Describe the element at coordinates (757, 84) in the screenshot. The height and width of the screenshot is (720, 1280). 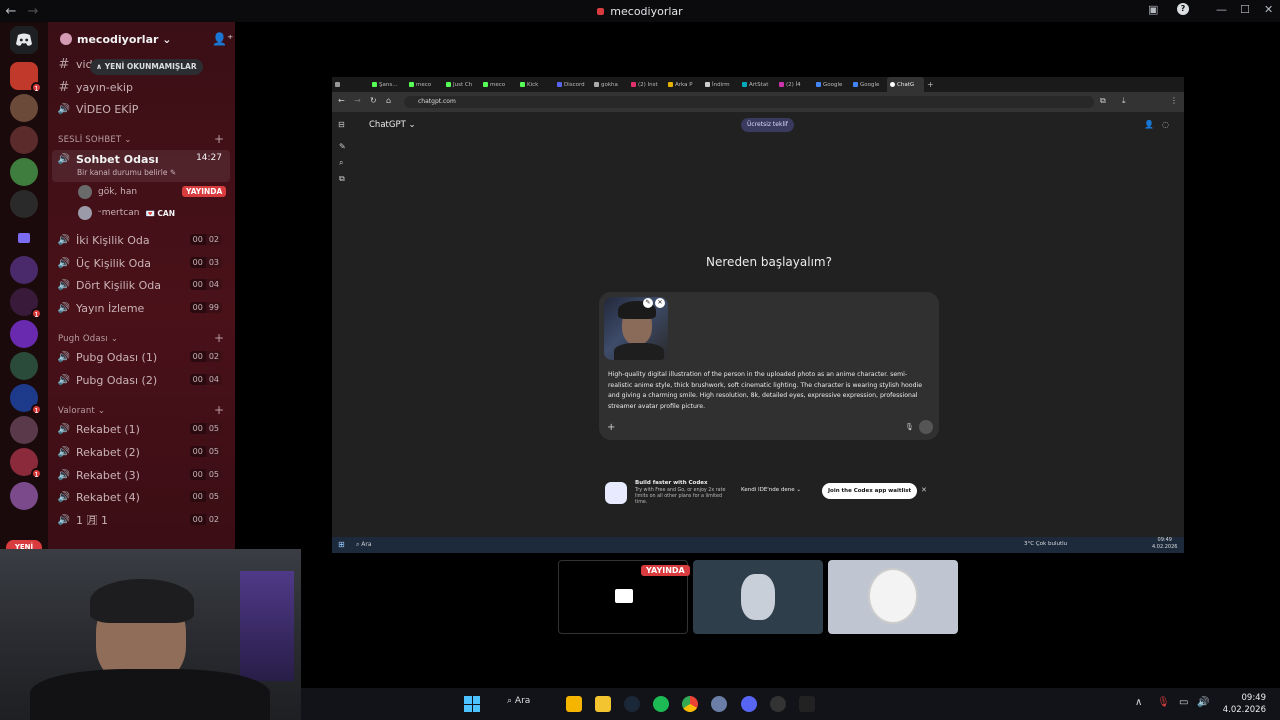
I see `browser-tab: ArtStat` at that location.